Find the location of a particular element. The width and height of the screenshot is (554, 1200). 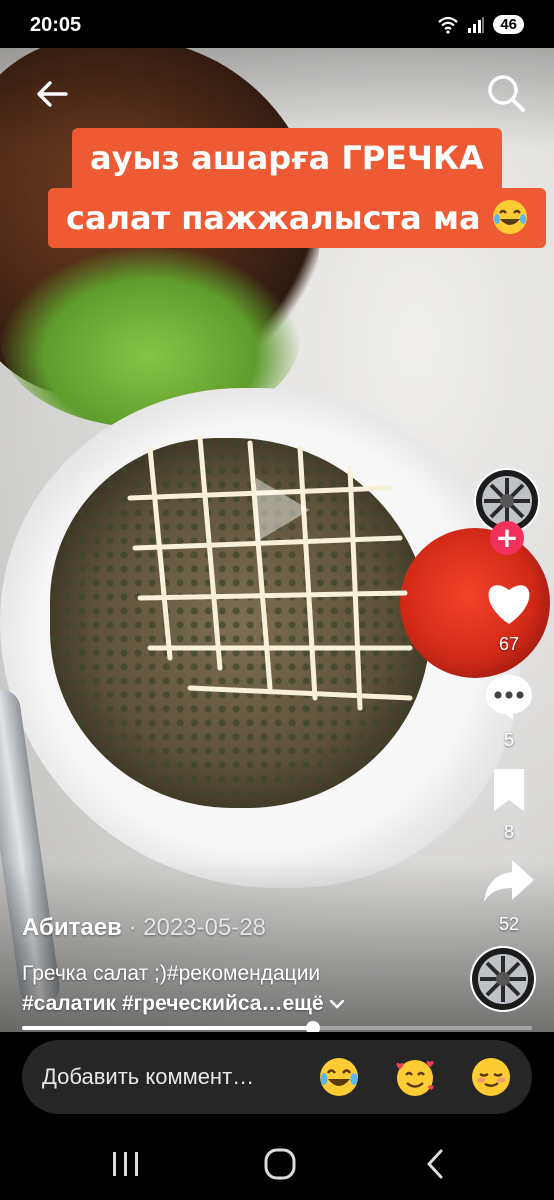

comment-bubble-icon is located at coordinates (509, 697).